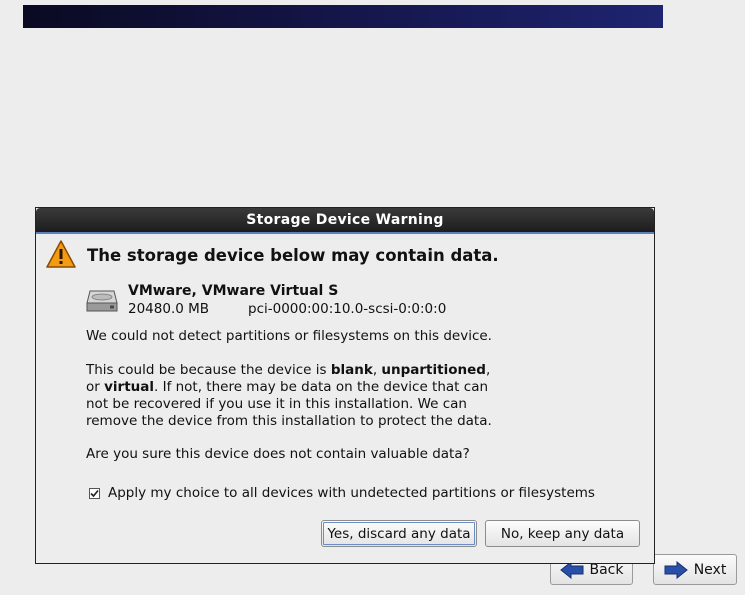 The image size is (745, 595). What do you see at coordinates (233, 291) in the screenshot?
I see `device-name: VMware, VMware Virtual S` at bounding box center [233, 291].